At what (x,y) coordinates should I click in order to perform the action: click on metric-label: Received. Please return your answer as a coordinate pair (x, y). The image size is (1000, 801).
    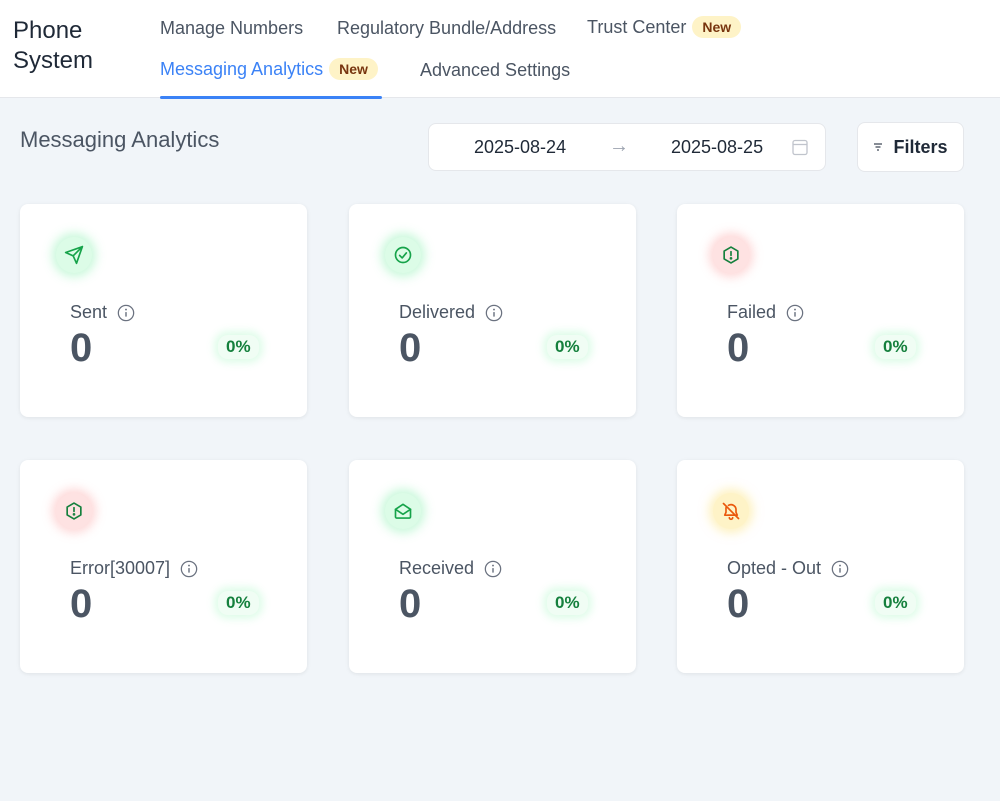
    Looking at the image, I should click on (450, 568).